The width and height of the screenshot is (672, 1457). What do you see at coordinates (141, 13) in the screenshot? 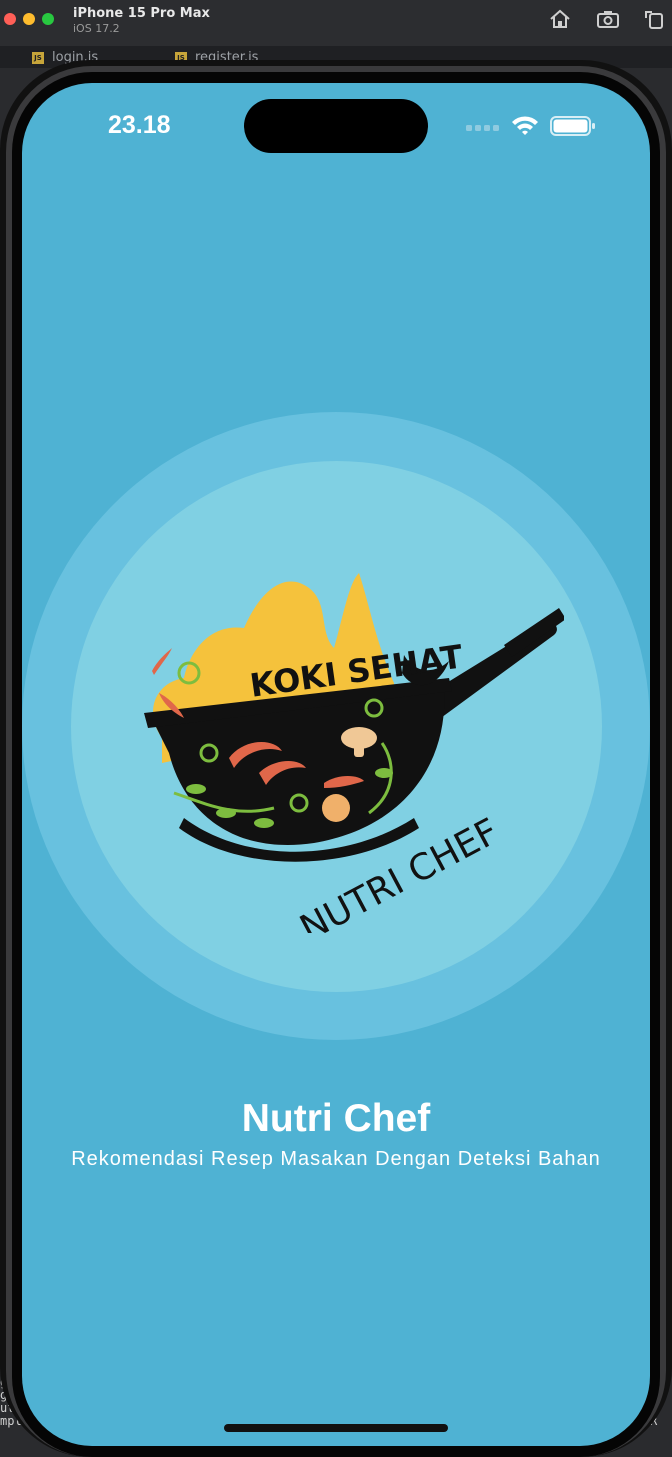
I see `device-name: iPhone 15 Pro Max` at bounding box center [141, 13].